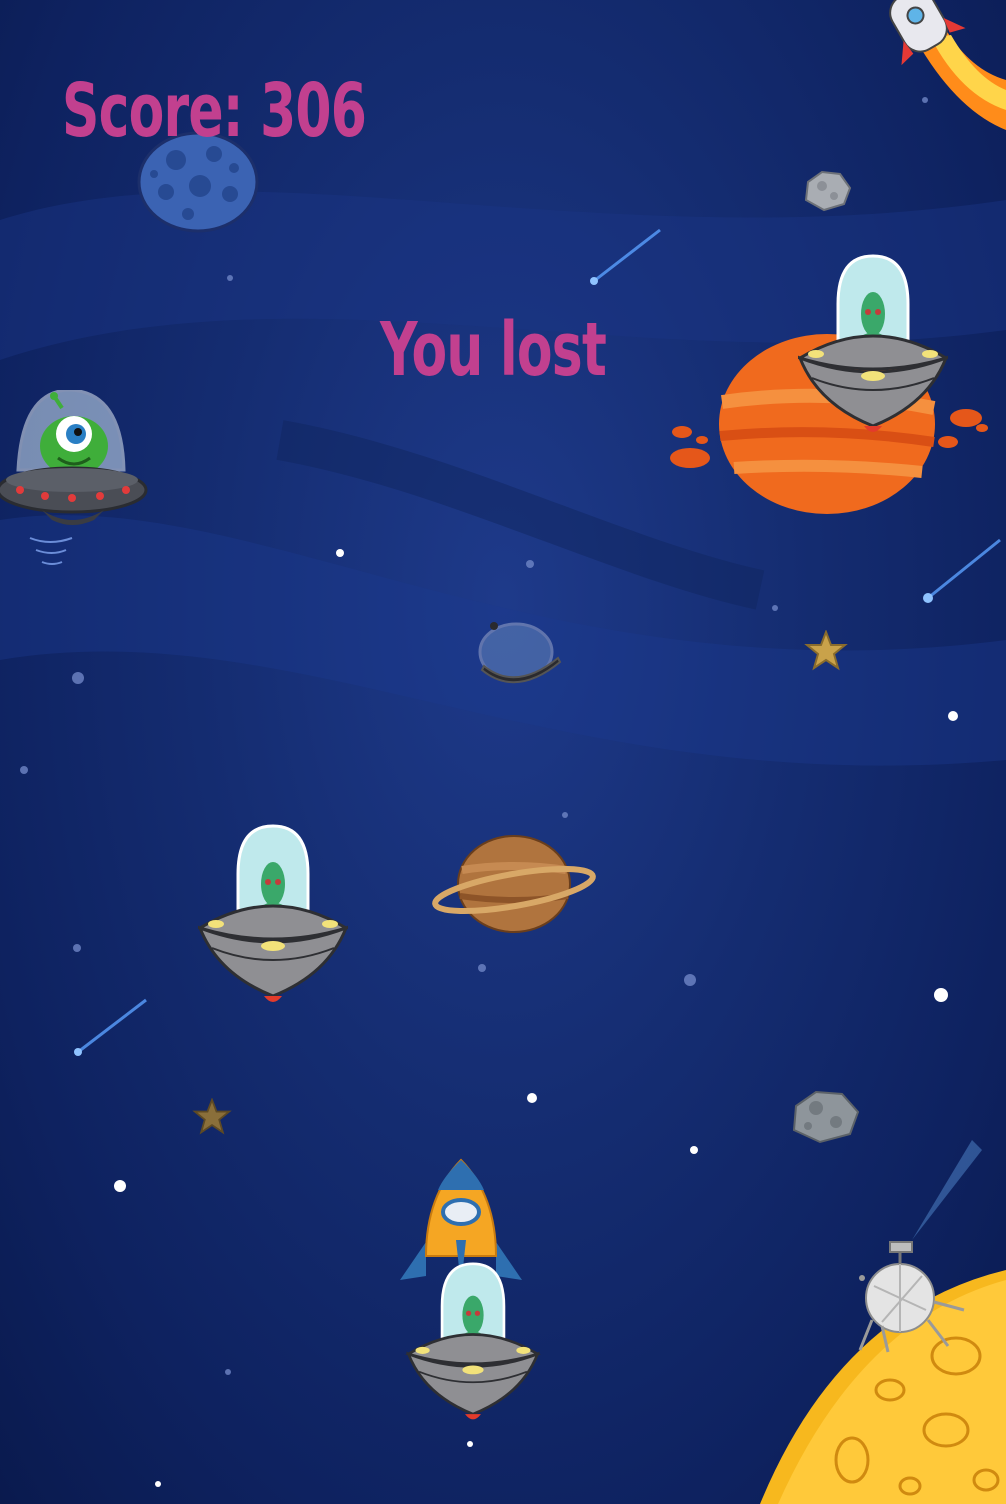 This screenshot has height=1504, width=1006. Describe the element at coordinates (828, 191) in the screenshot. I see `small-asteroid` at that location.